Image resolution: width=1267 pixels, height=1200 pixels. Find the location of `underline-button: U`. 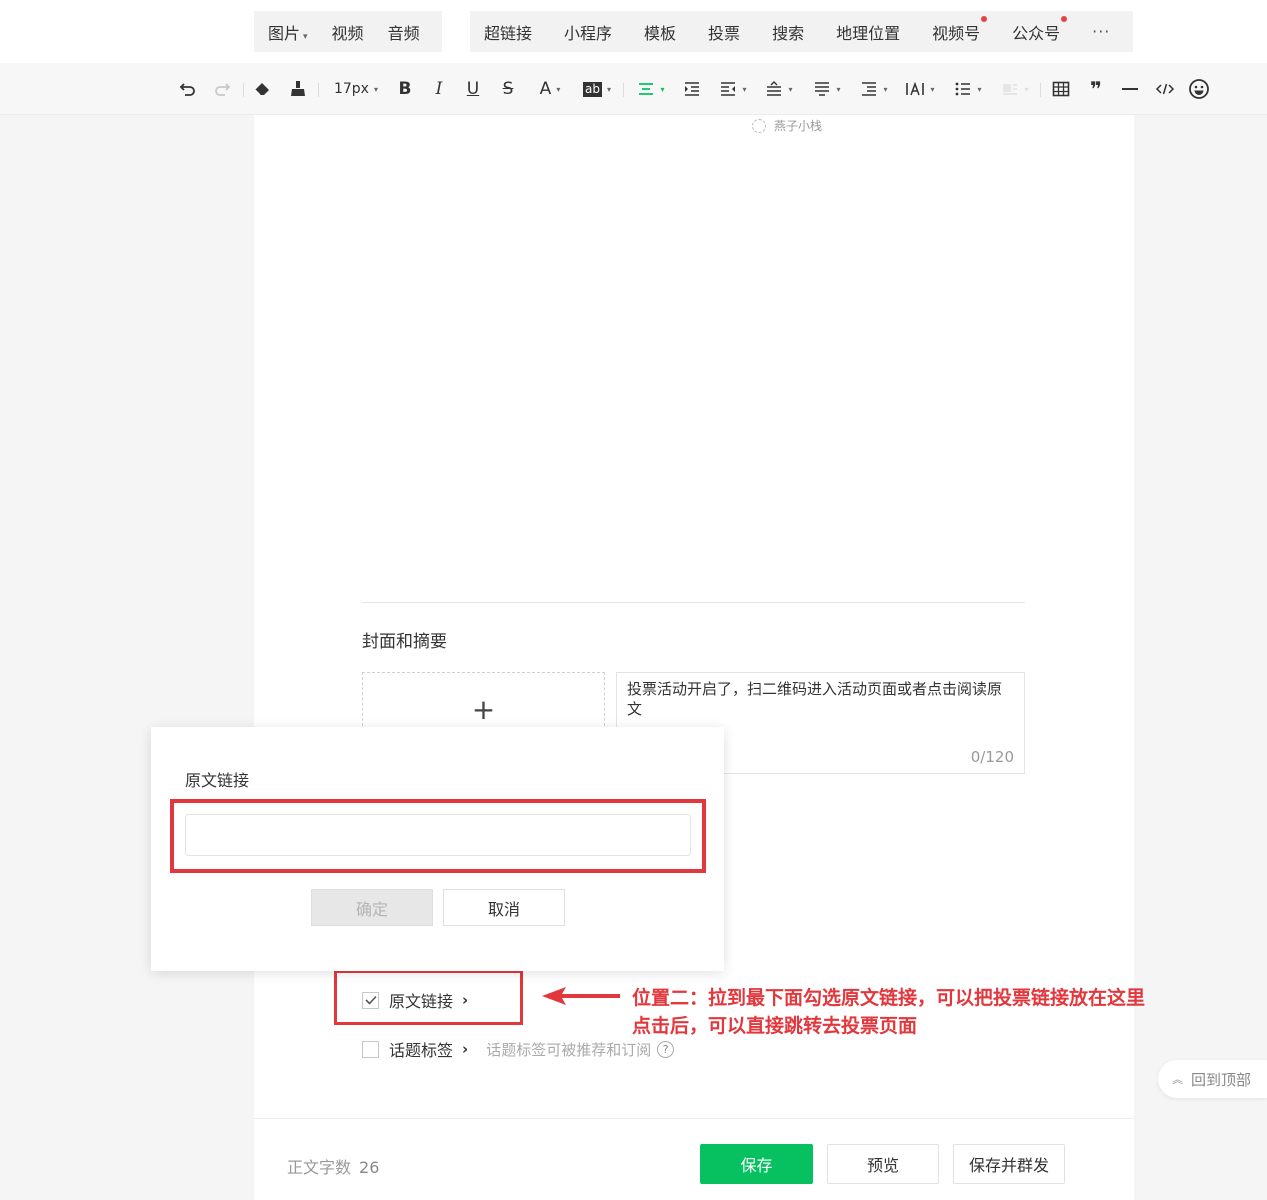

underline-button: U is located at coordinates (473, 89).